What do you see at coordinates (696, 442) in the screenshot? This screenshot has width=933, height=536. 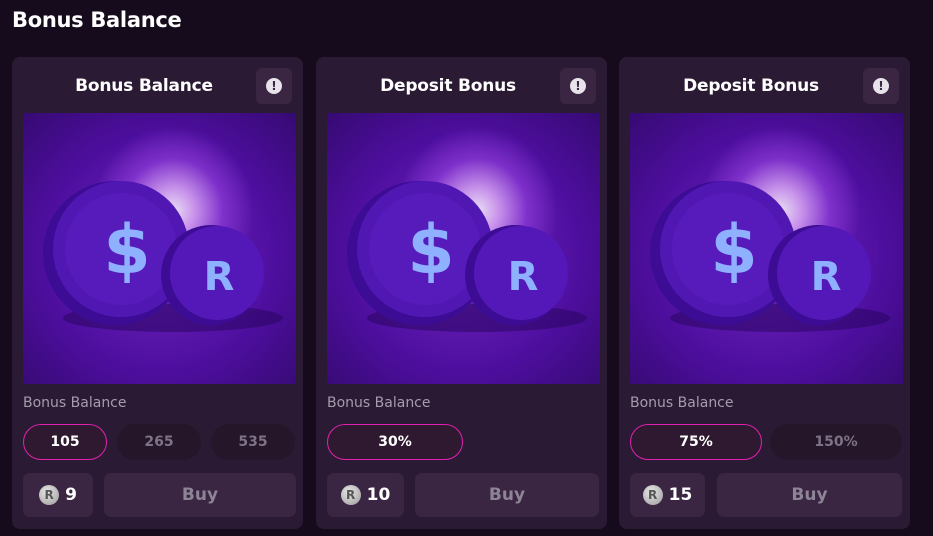 I see `option-75-percent: 75%` at bounding box center [696, 442].